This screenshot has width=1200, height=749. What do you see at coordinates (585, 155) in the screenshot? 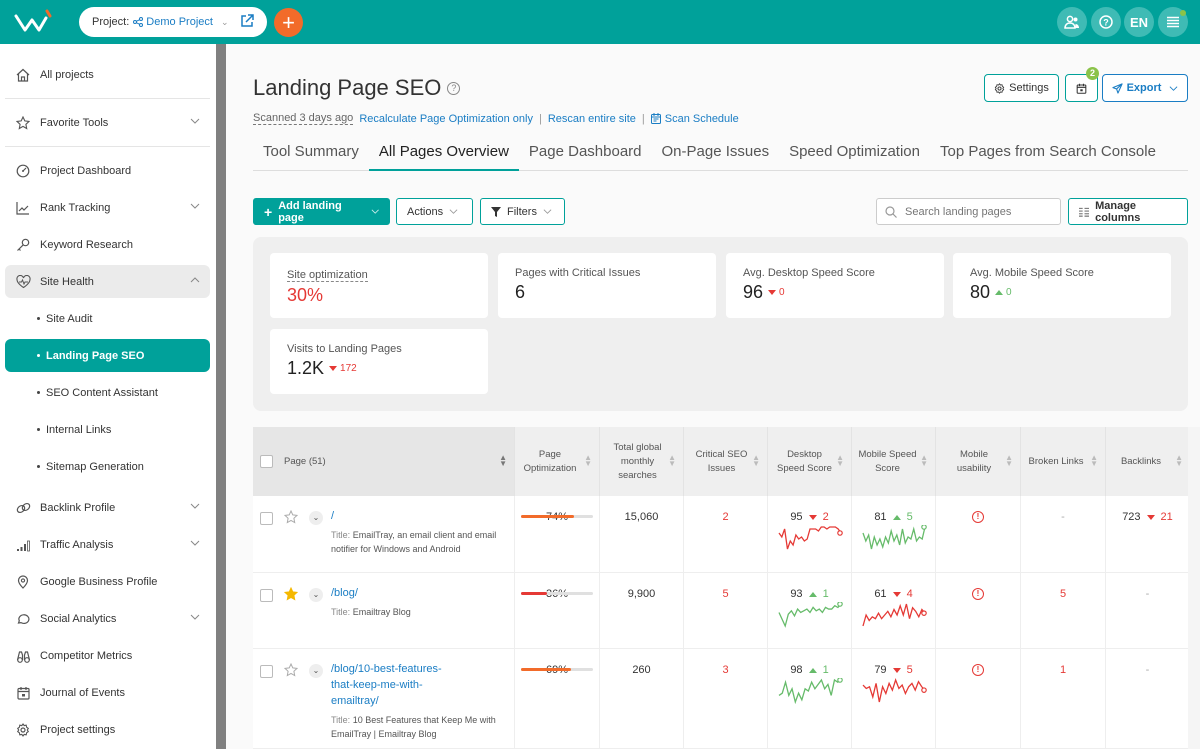
I see `tab-page-dashboard: Page Dashboard` at bounding box center [585, 155].